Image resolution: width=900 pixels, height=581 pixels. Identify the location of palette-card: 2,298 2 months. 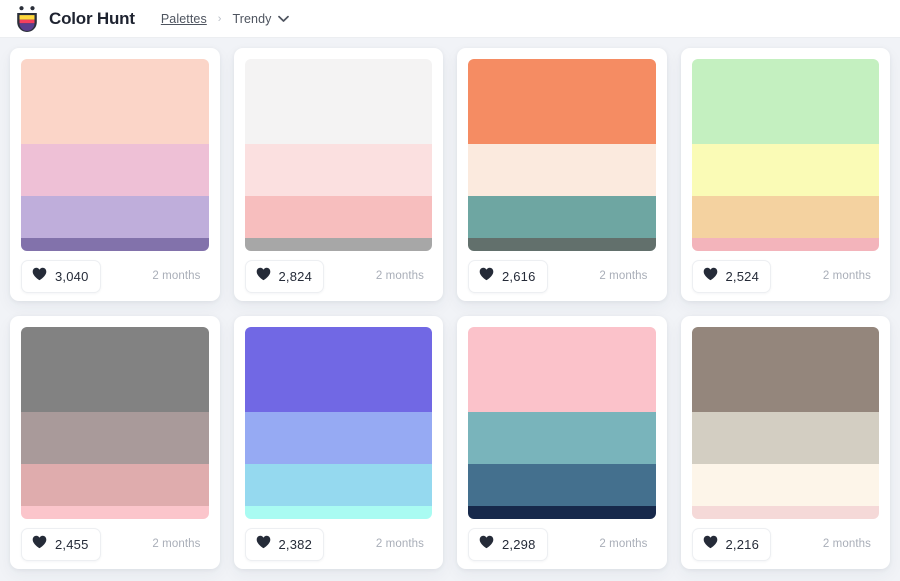
(562, 442).